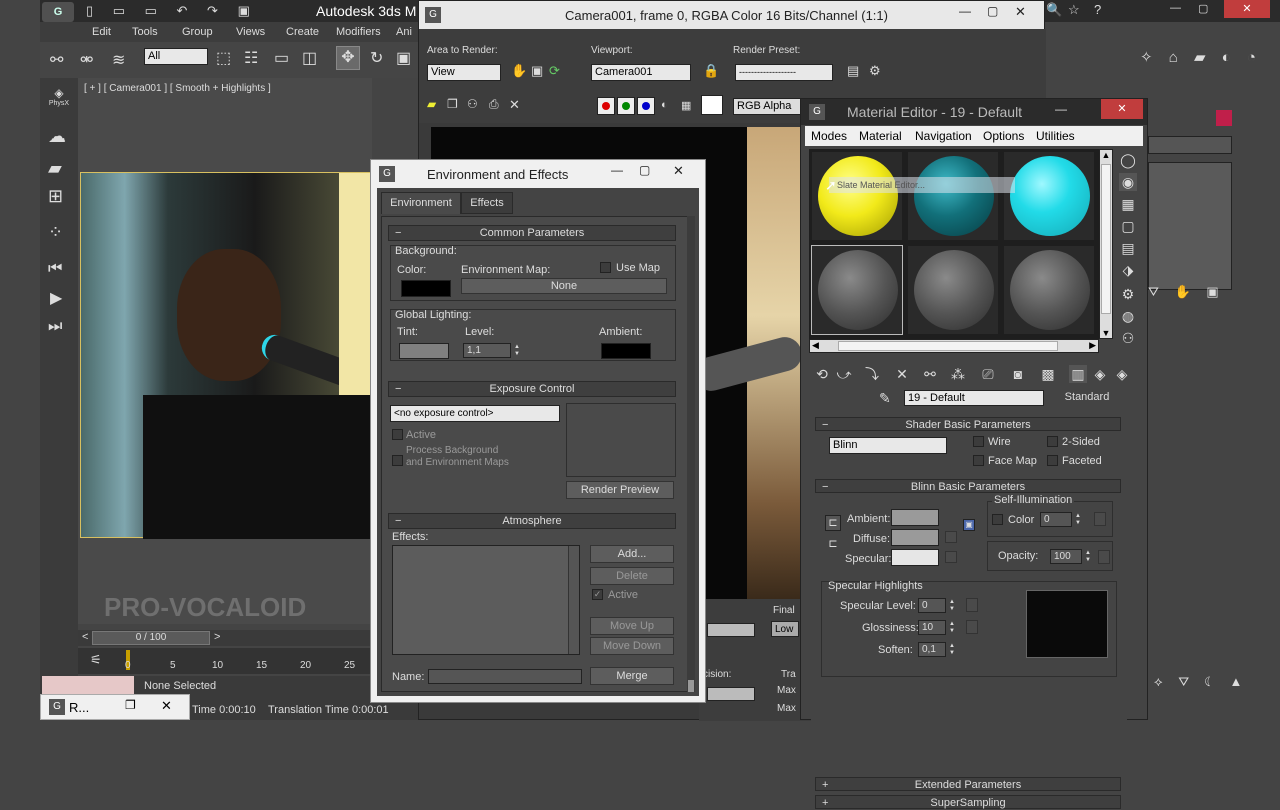 This screenshot has height=810, width=1280. I want to click on effect-name-input, so click(505, 676).